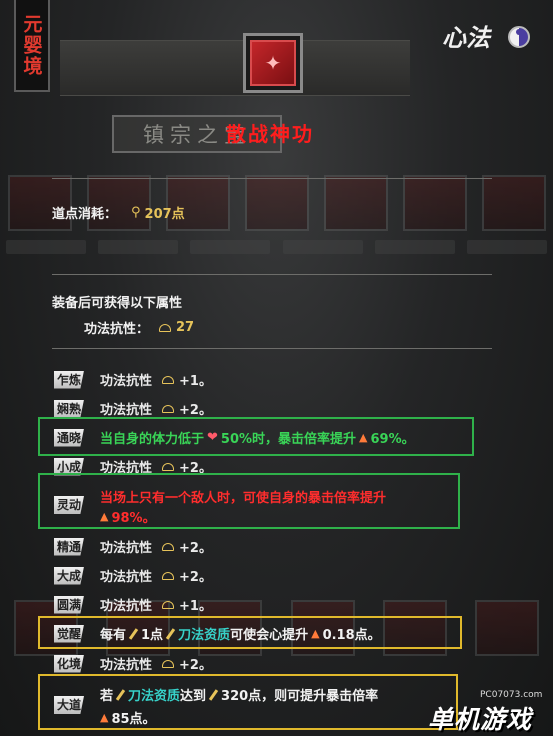 This screenshot has width=553, height=736. I want to click on taiji-icon, so click(519, 37).